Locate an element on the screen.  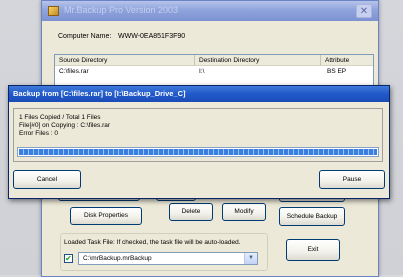
computer-name-value: WWW-0EA851F3F90 is located at coordinates (152, 36).